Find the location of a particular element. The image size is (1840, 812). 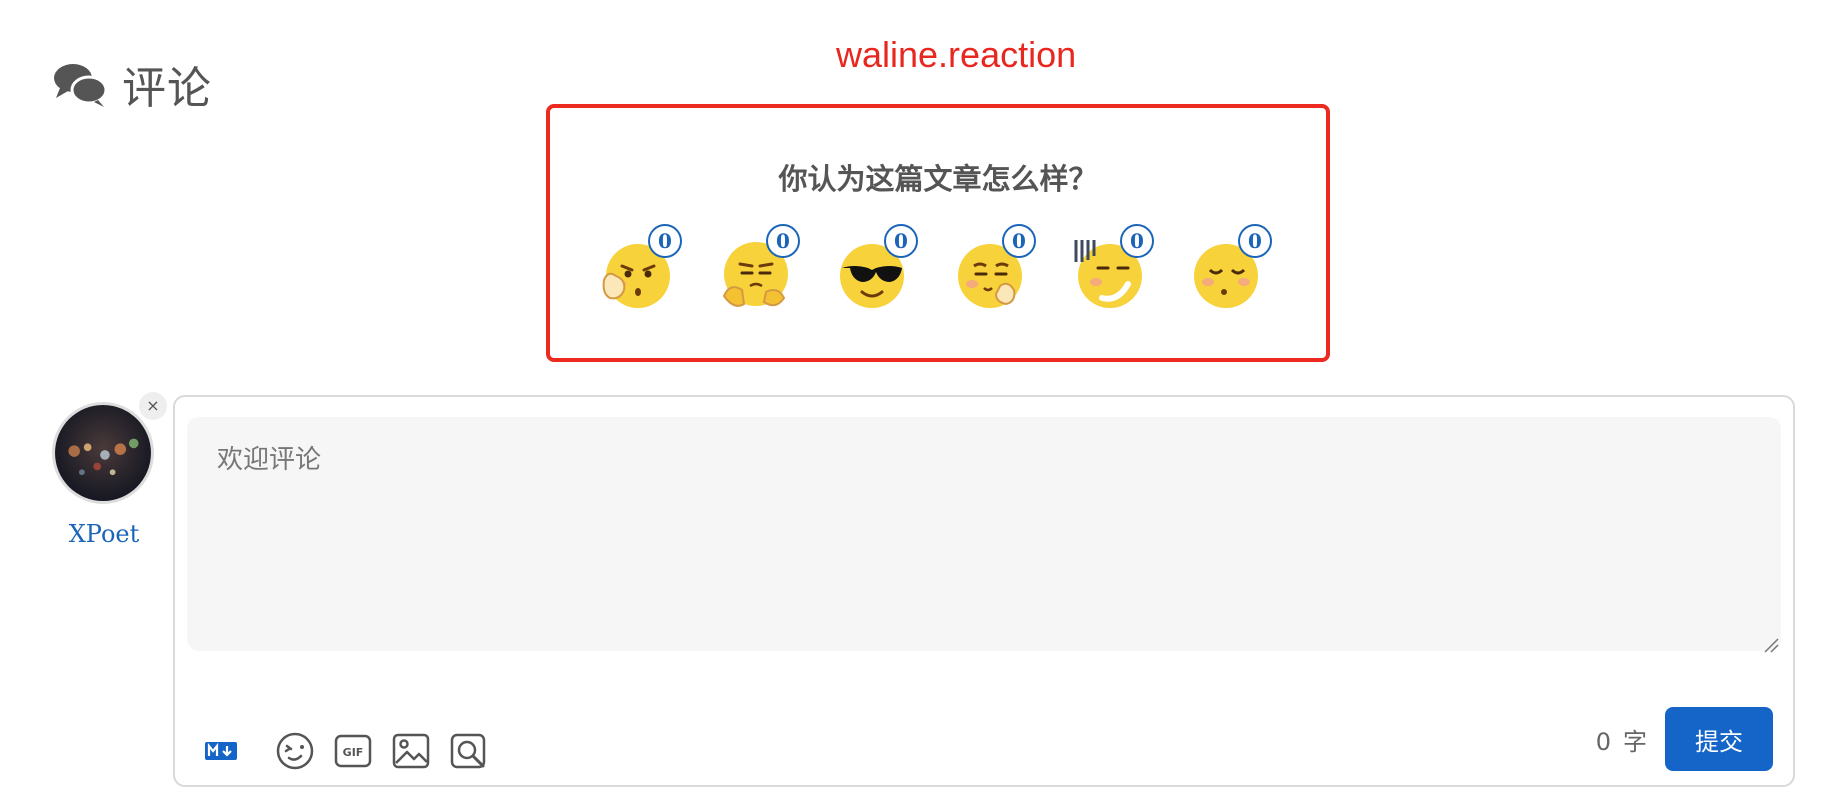

image-icon is located at coordinates (411, 751).